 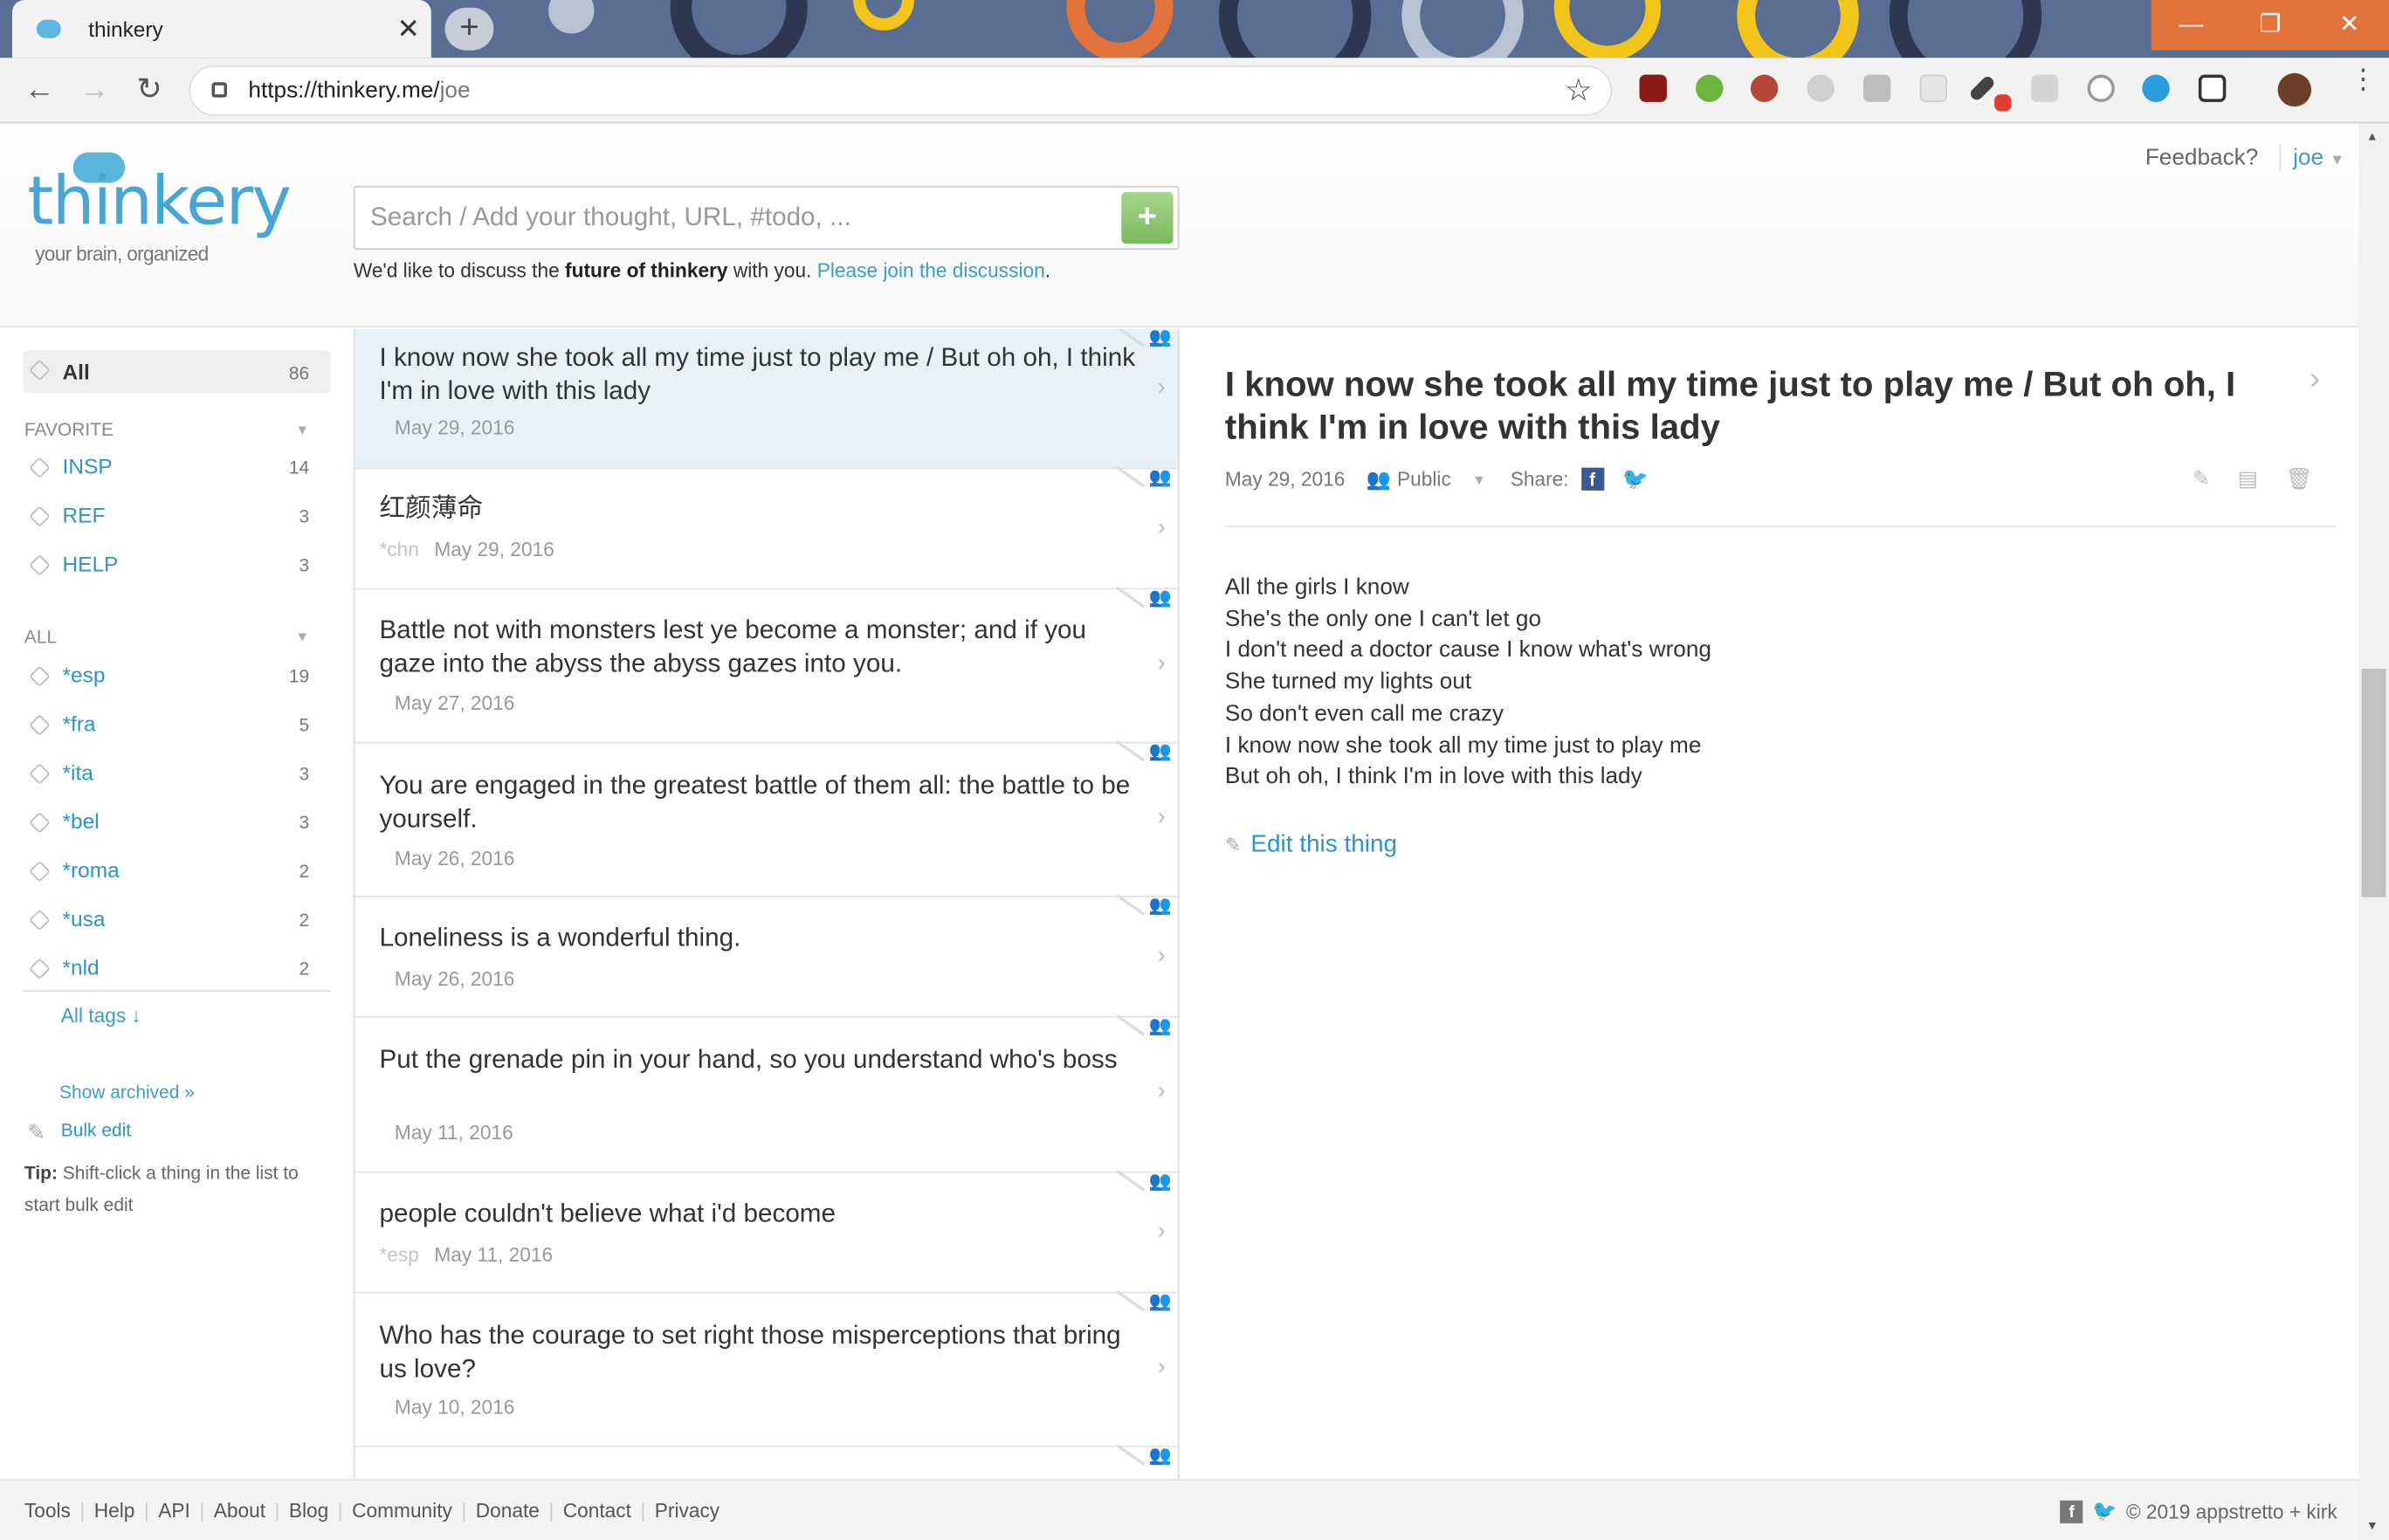 I want to click on close-tab-icon: ✕, so click(x=407, y=29).